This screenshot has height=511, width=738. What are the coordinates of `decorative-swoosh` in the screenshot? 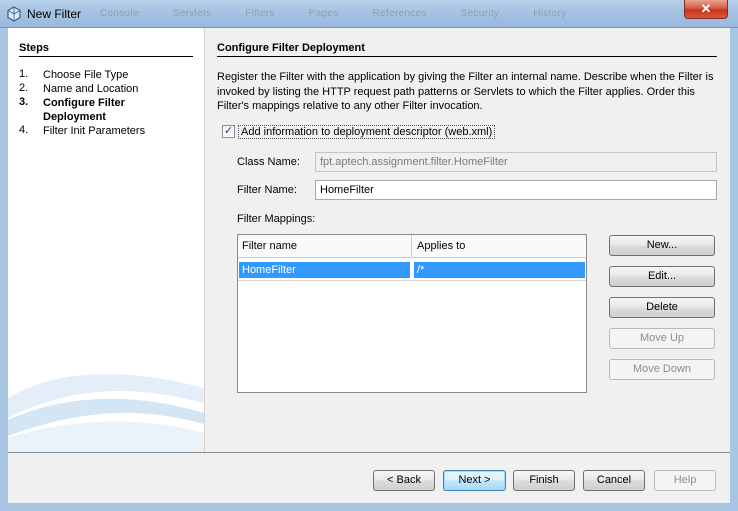 It's located at (106, 413).